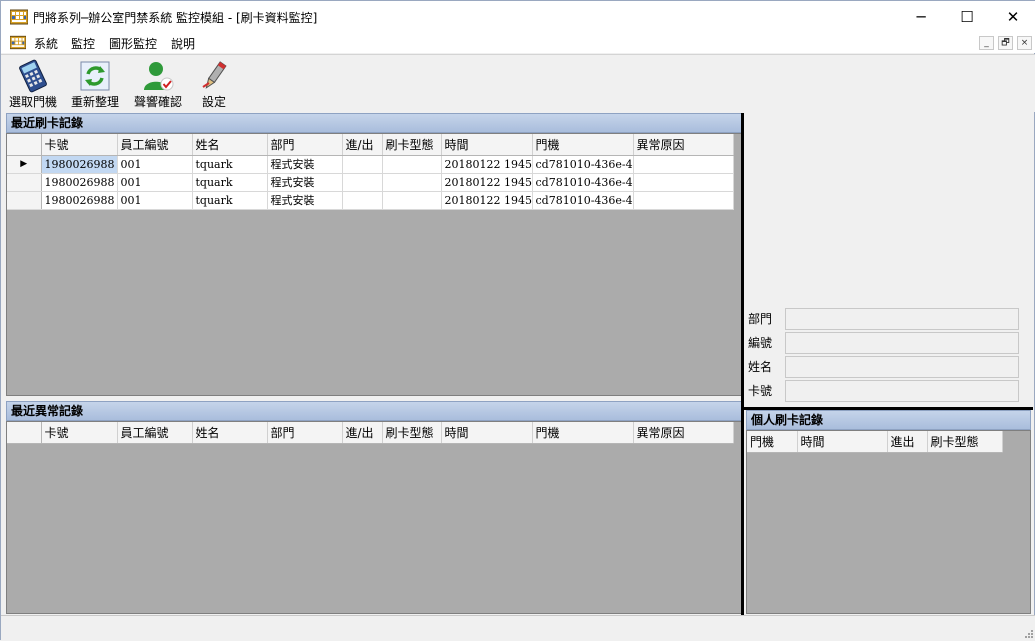 This screenshot has height=641, width=1035. I want to click on select-door-button: 選取門機, so click(33, 84).